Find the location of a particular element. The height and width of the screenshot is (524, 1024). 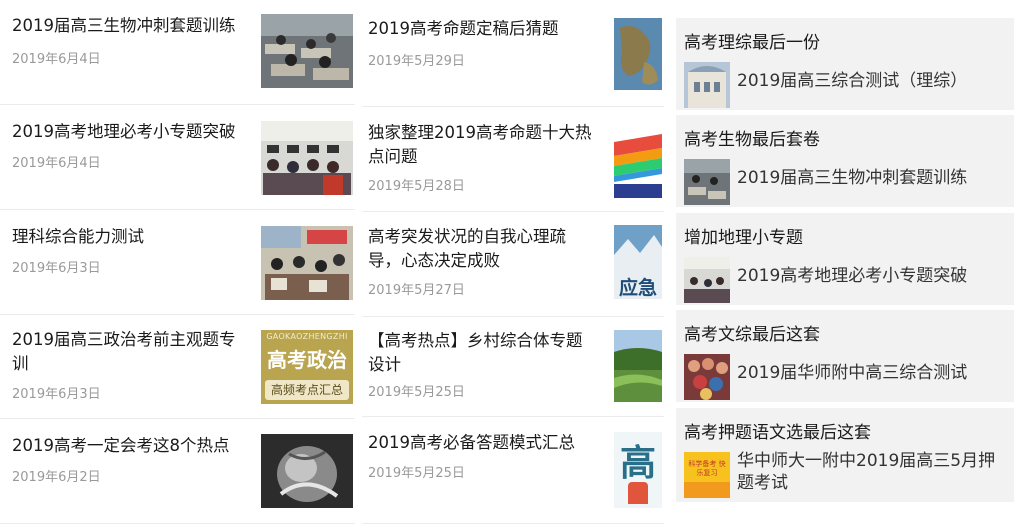

article-item: 2019届高三生物冲刺套题训练 2019年6月4日 is located at coordinates (177, 52).